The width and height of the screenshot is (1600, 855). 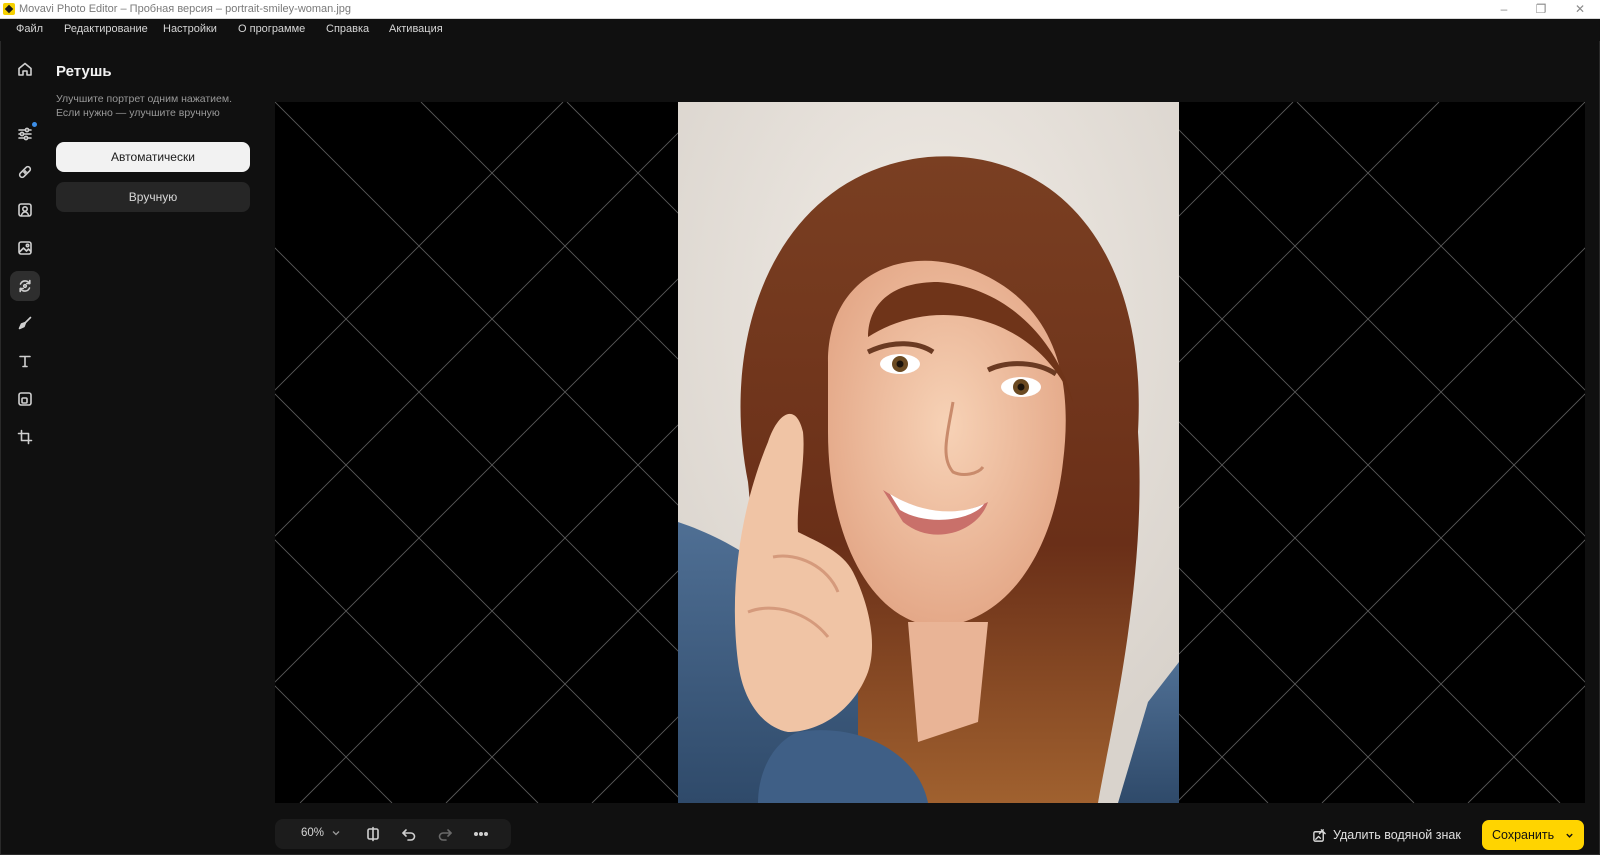 What do you see at coordinates (347, 29) in the screenshot?
I see `menu-help: Справка` at bounding box center [347, 29].